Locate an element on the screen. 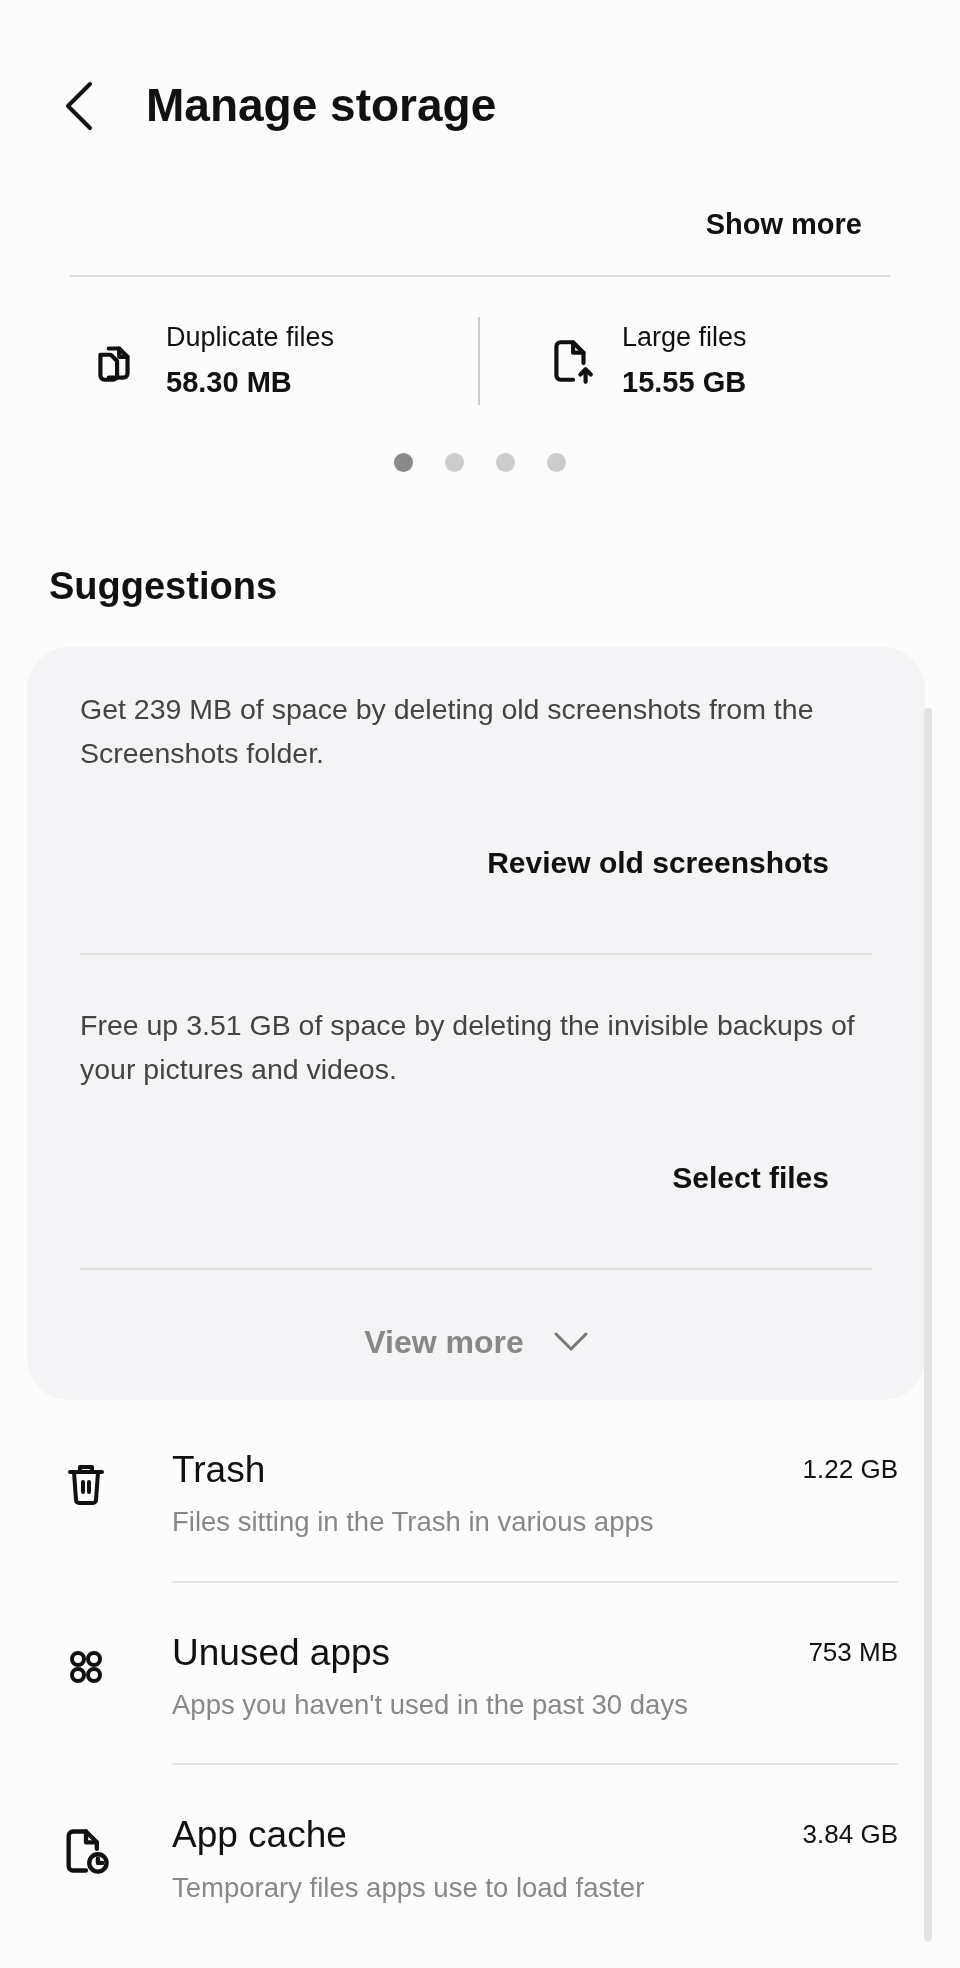 This screenshot has width=960, height=1968. page-title: Manage storage is located at coordinates (321, 105).